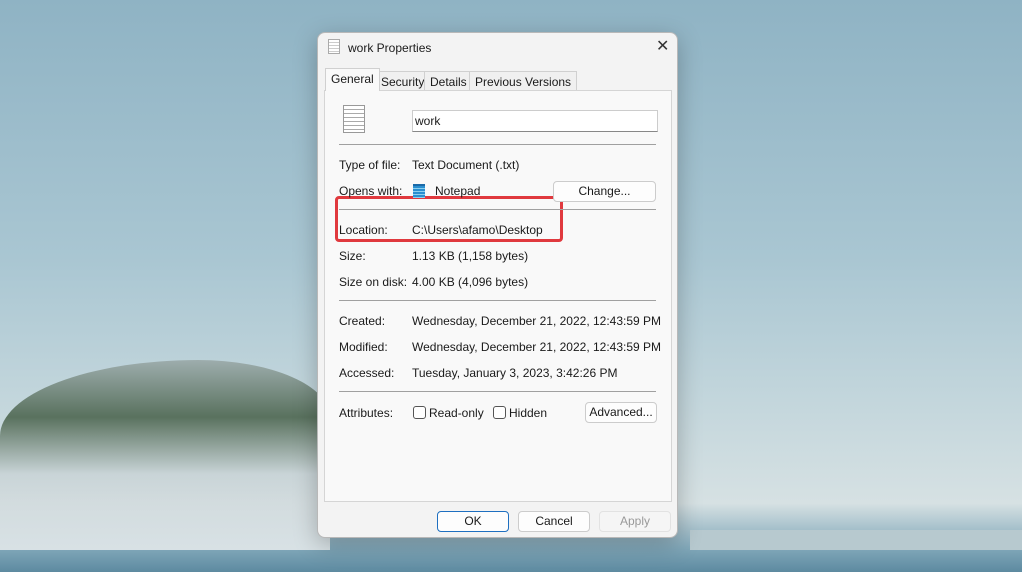 Image resolution: width=1022 pixels, height=572 pixels. Describe the element at coordinates (473, 521) in the screenshot. I see `ok-button: OK` at that location.